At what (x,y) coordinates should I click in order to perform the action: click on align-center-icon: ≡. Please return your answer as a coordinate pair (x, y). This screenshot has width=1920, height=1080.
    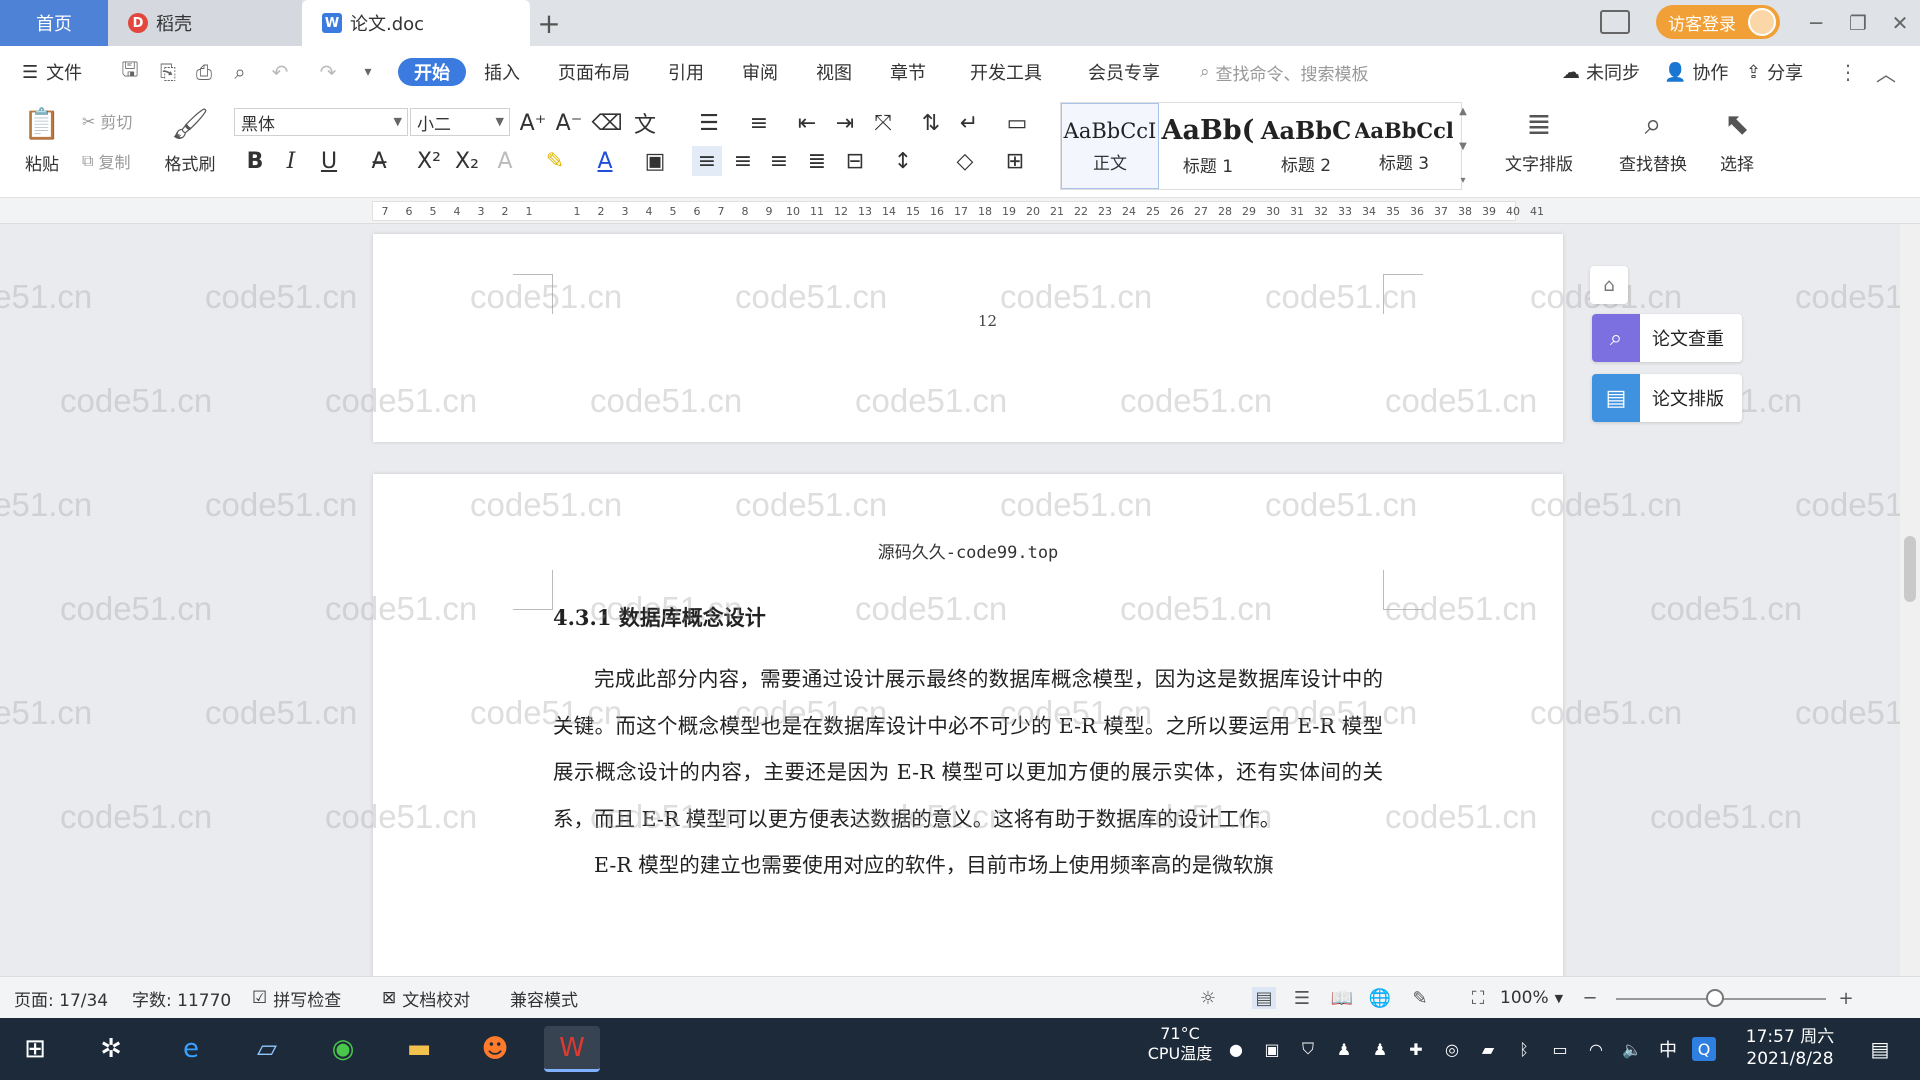
    Looking at the image, I should click on (743, 161).